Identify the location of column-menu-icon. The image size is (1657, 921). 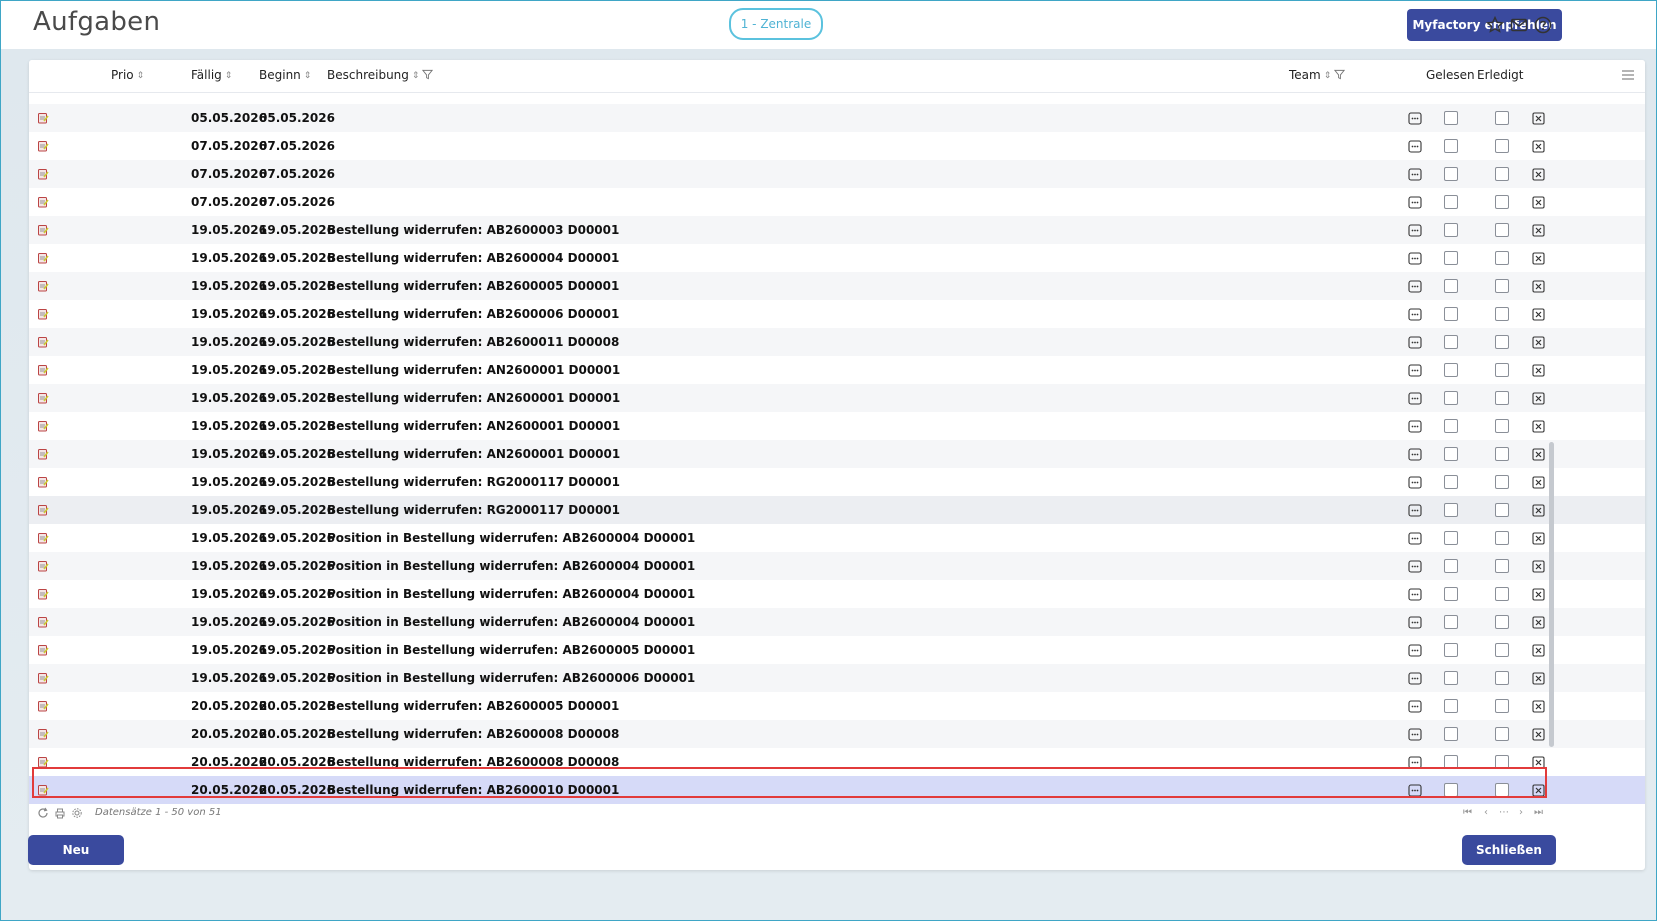
(1628, 75).